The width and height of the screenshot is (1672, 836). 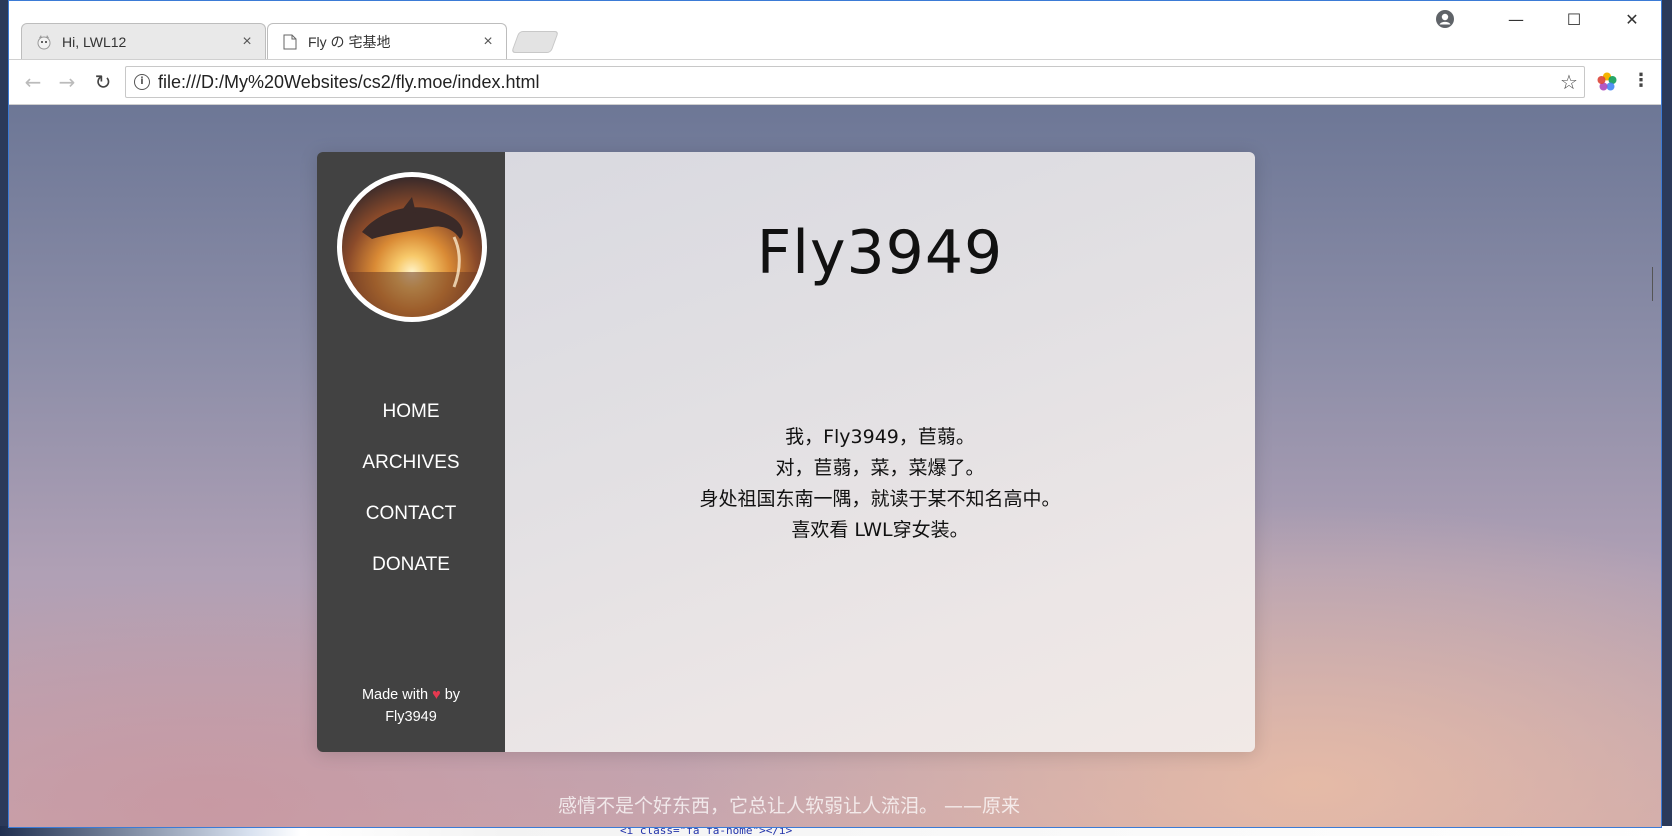 What do you see at coordinates (411, 717) in the screenshot?
I see `credit-author: Fly3949` at bounding box center [411, 717].